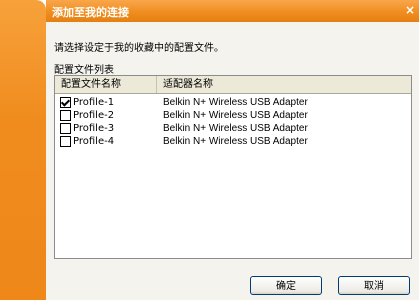 The image size is (419, 300). I want to click on instruction-text: 请选择设定于我的收藏中的配置文件。, so click(139, 48).